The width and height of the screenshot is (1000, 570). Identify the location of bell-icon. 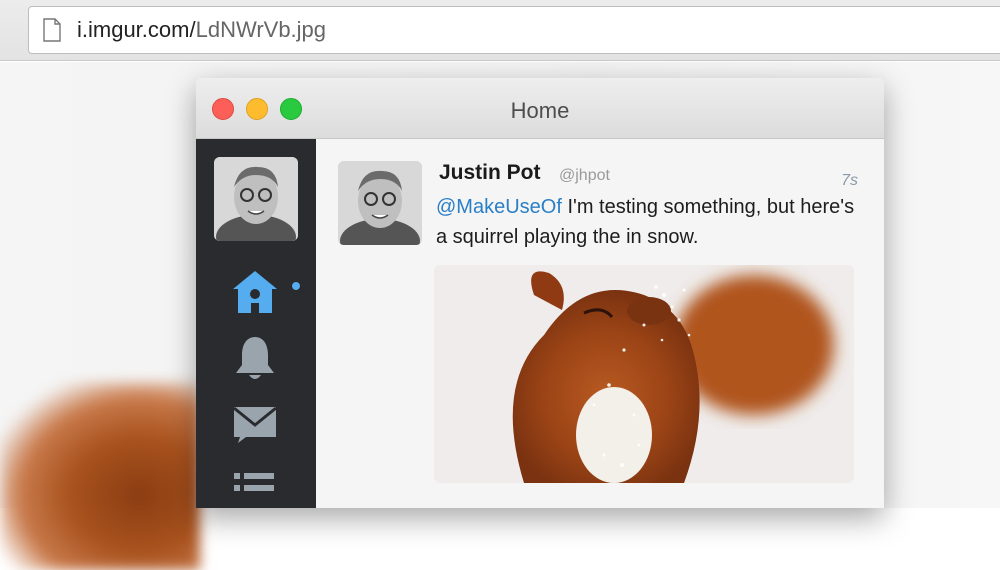
(255, 358).